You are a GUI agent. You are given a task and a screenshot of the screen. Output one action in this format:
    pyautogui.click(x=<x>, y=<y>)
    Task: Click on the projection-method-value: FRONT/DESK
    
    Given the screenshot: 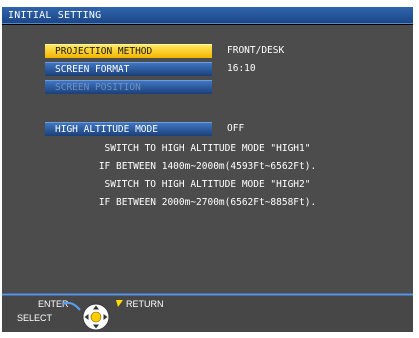 What is the action you would take?
    pyautogui.click(x=256, y=50)
    